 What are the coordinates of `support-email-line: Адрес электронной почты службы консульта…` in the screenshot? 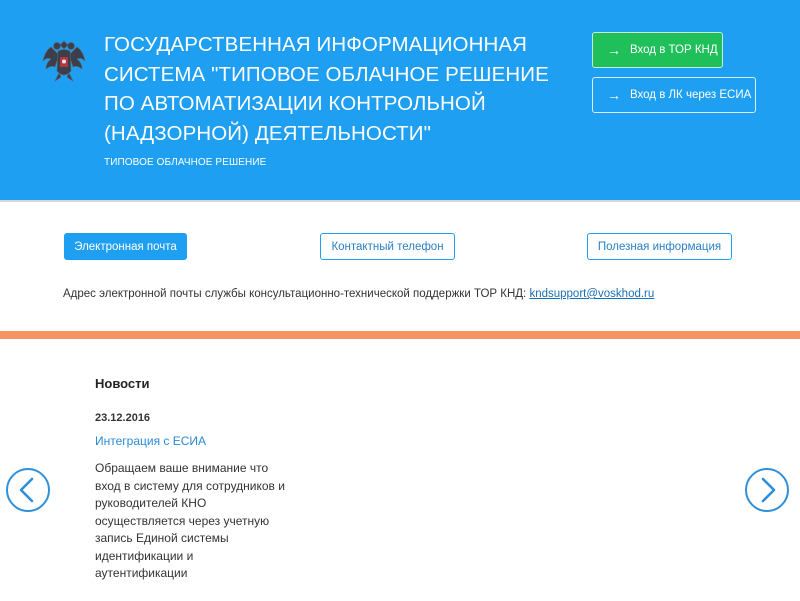 It's located at (358, 294).